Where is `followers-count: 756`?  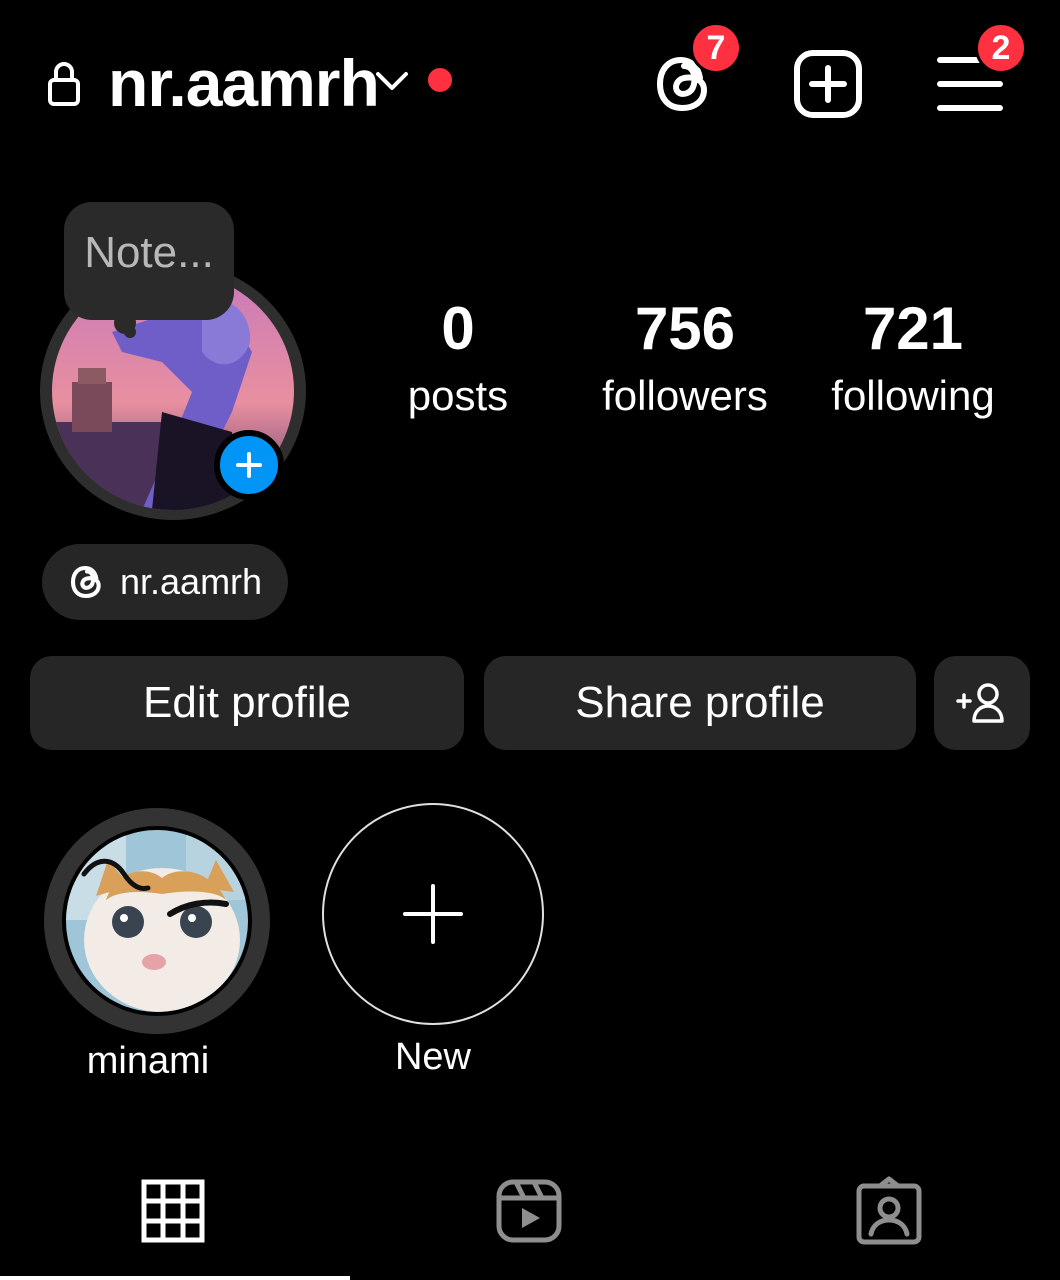 followers-count: 756 is located at coordinates (685, 328).